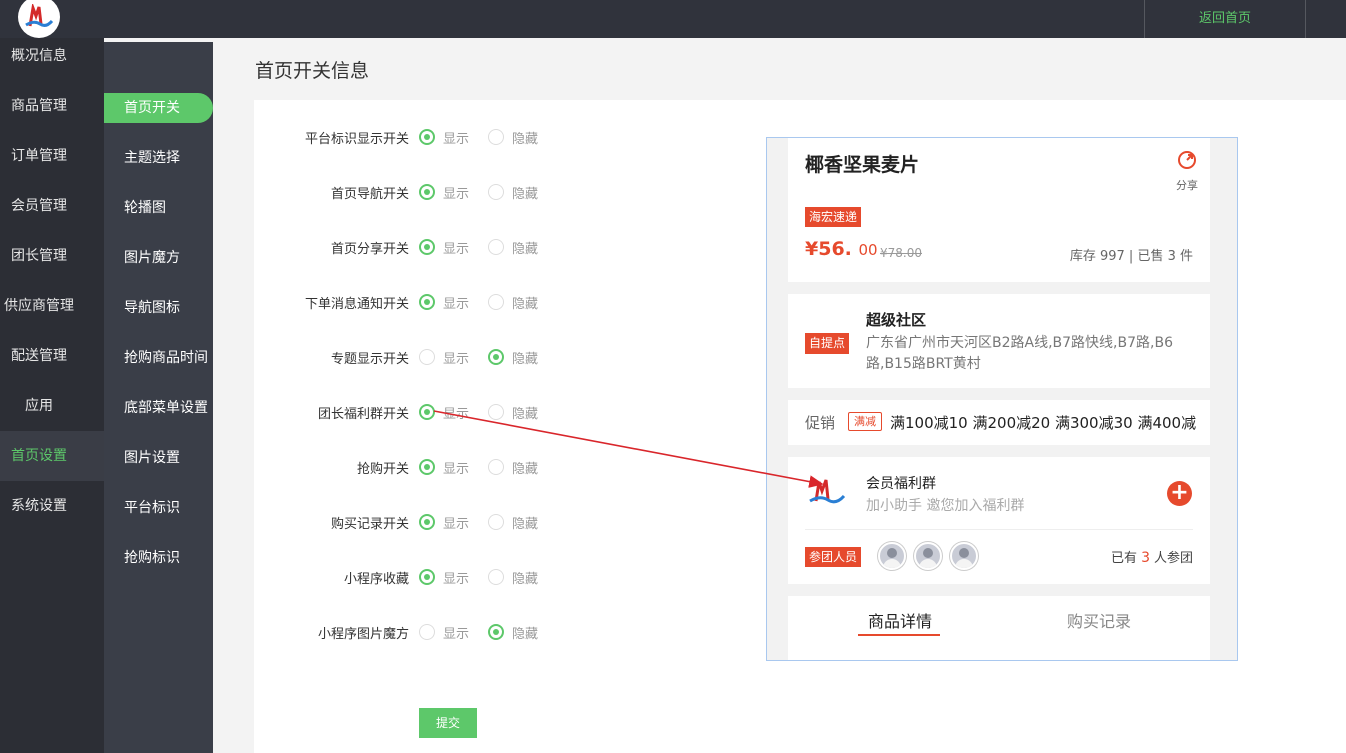 The width and height of the screenshot is (1346, 753). Describe the element at coordinates (862, 165) in the screenshot. I see `product-title: 椰香坚果麦片` at that location.